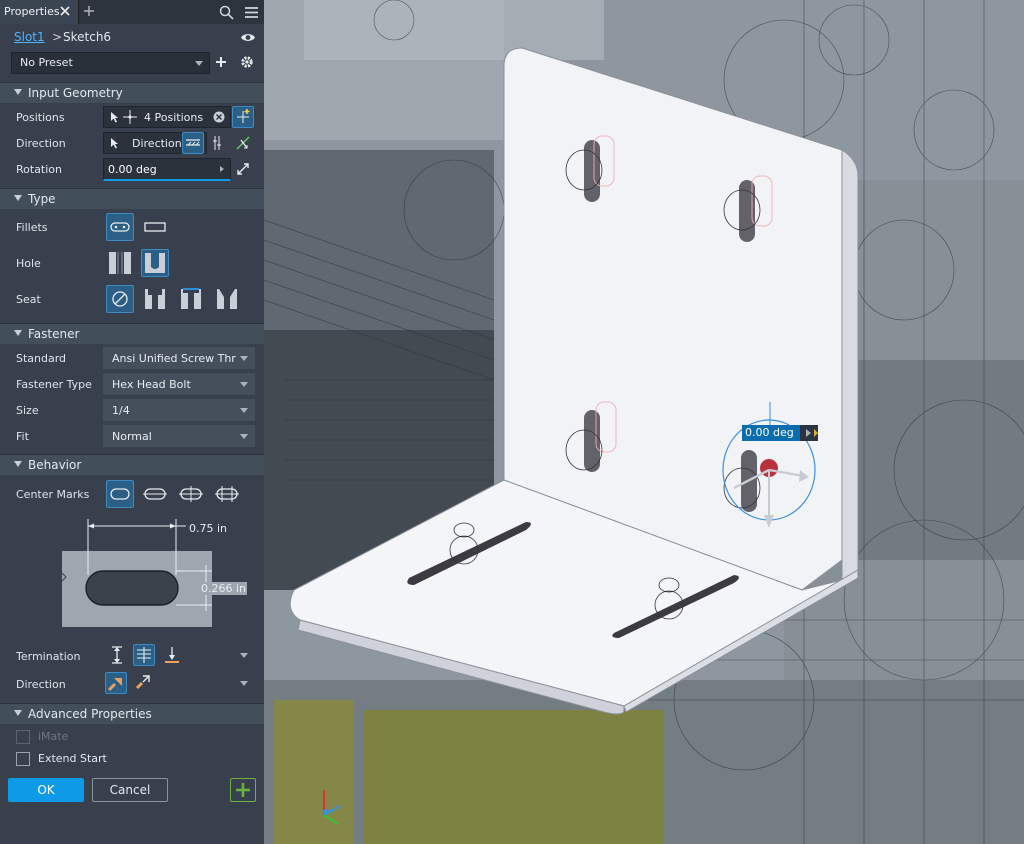 The width and height of the screenshot is (1024, 844). Describe the element at coordinates (40, 117) in the screenshot. I see `positions-label: Positions` at that location.